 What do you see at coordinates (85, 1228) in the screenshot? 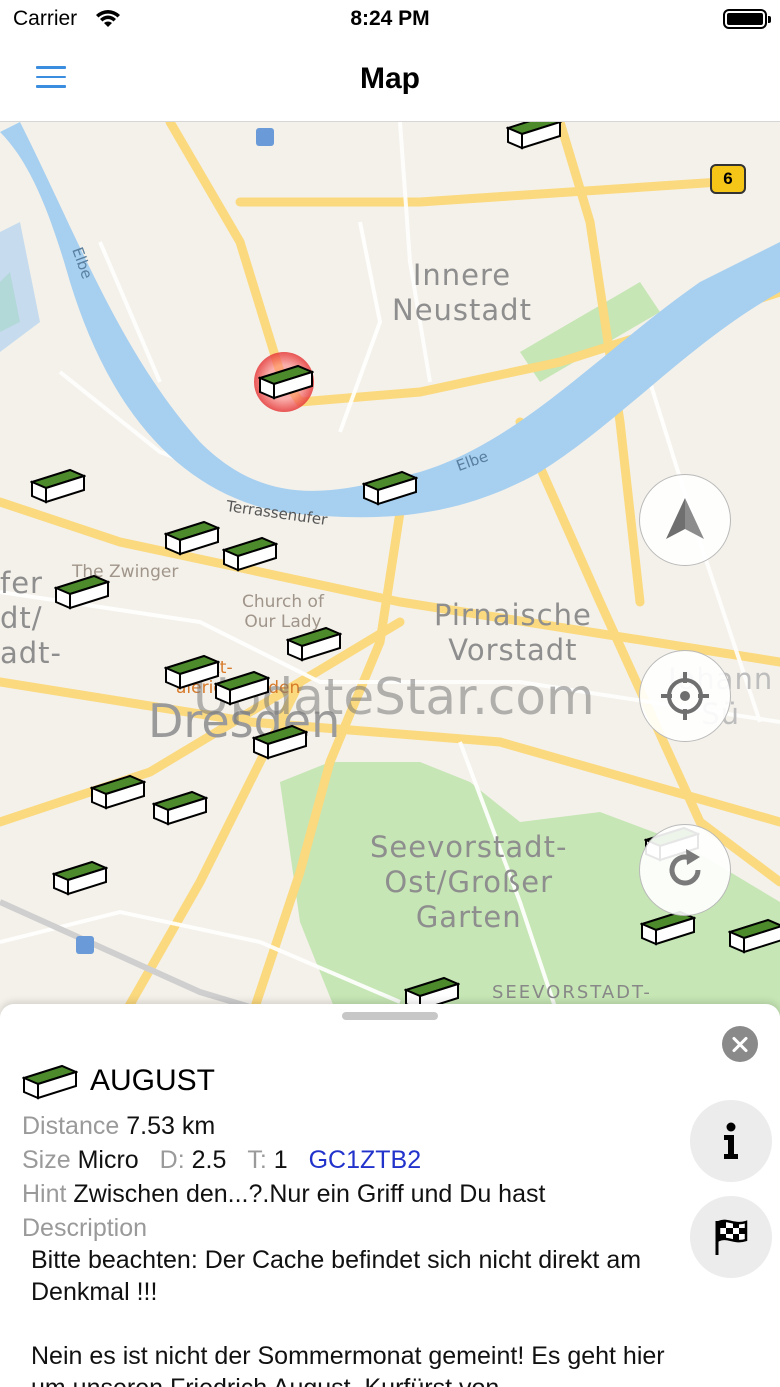
I see `description-label: Description` at bounding box center [85, 1228].